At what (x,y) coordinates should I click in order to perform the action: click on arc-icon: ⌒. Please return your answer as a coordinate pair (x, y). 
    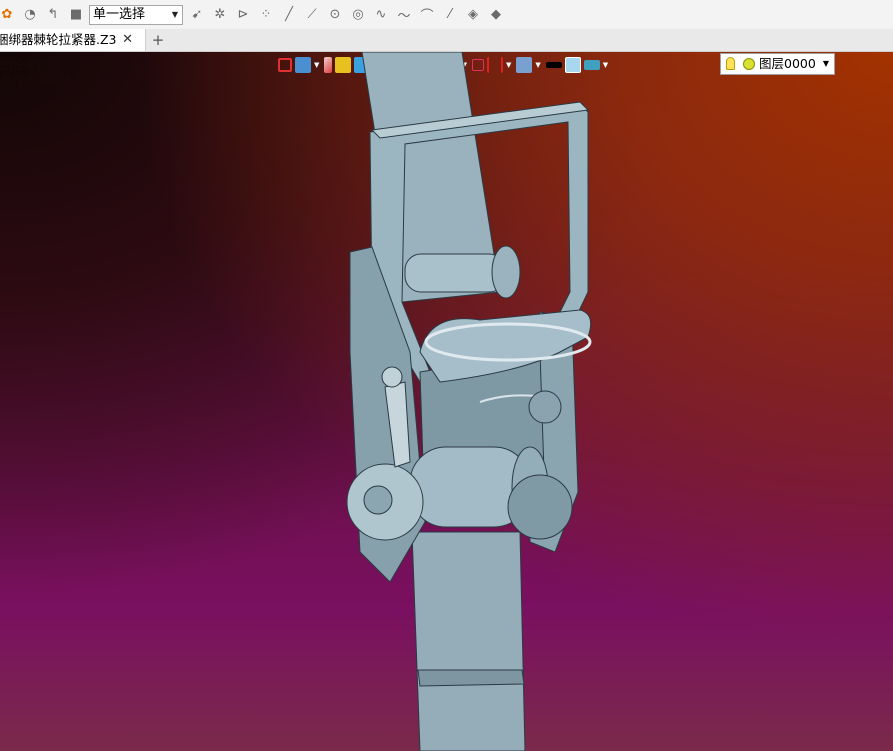
    Looking at the image, I should click on (427, 15).